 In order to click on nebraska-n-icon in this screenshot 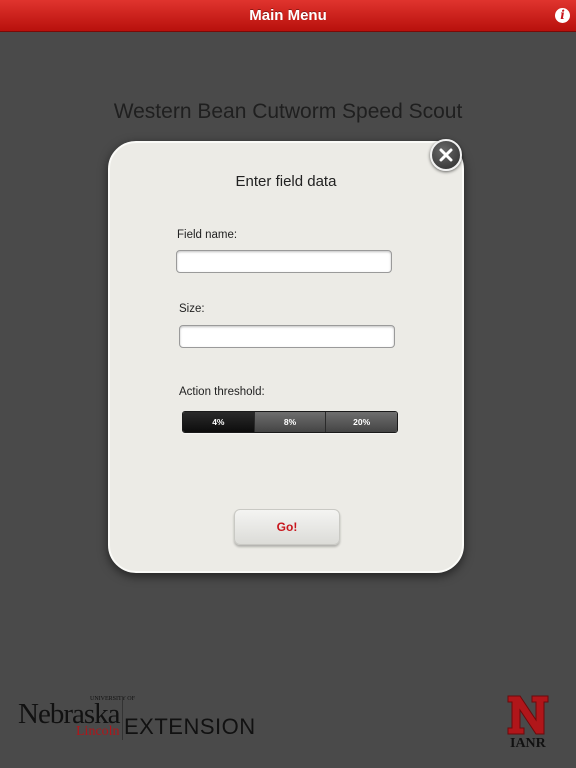, I will do `click(528, 715)`.